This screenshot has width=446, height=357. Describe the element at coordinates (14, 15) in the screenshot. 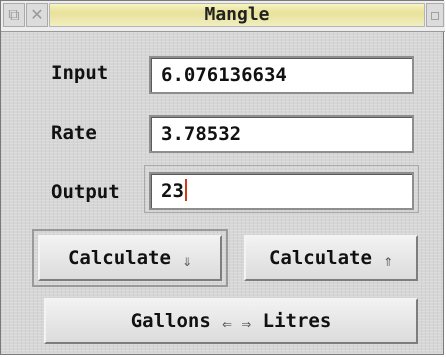

I see `back-icon: ⧉` at that location.